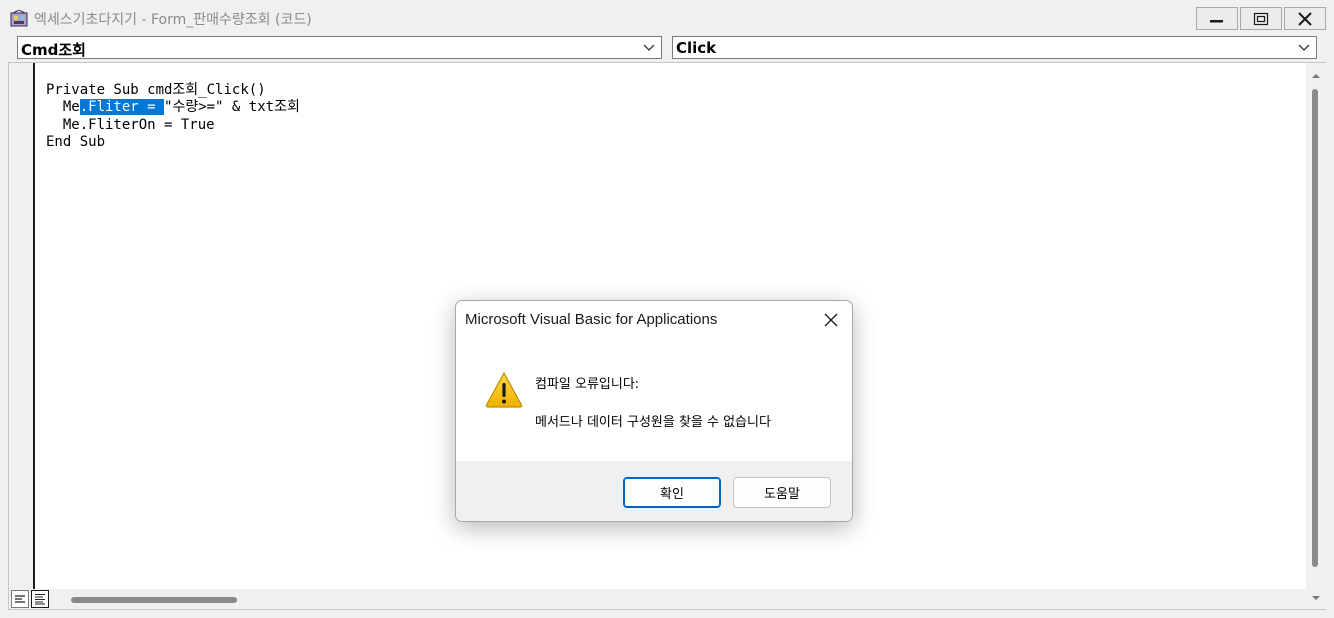 This screenshot has height=618, width=1334. What do you see at coordinates (173, 20) in the screenshot?
I see `window-title: 엑세스기초다지기 - Form_판매수량조회 (코드)` at bounding box center [173, 20].